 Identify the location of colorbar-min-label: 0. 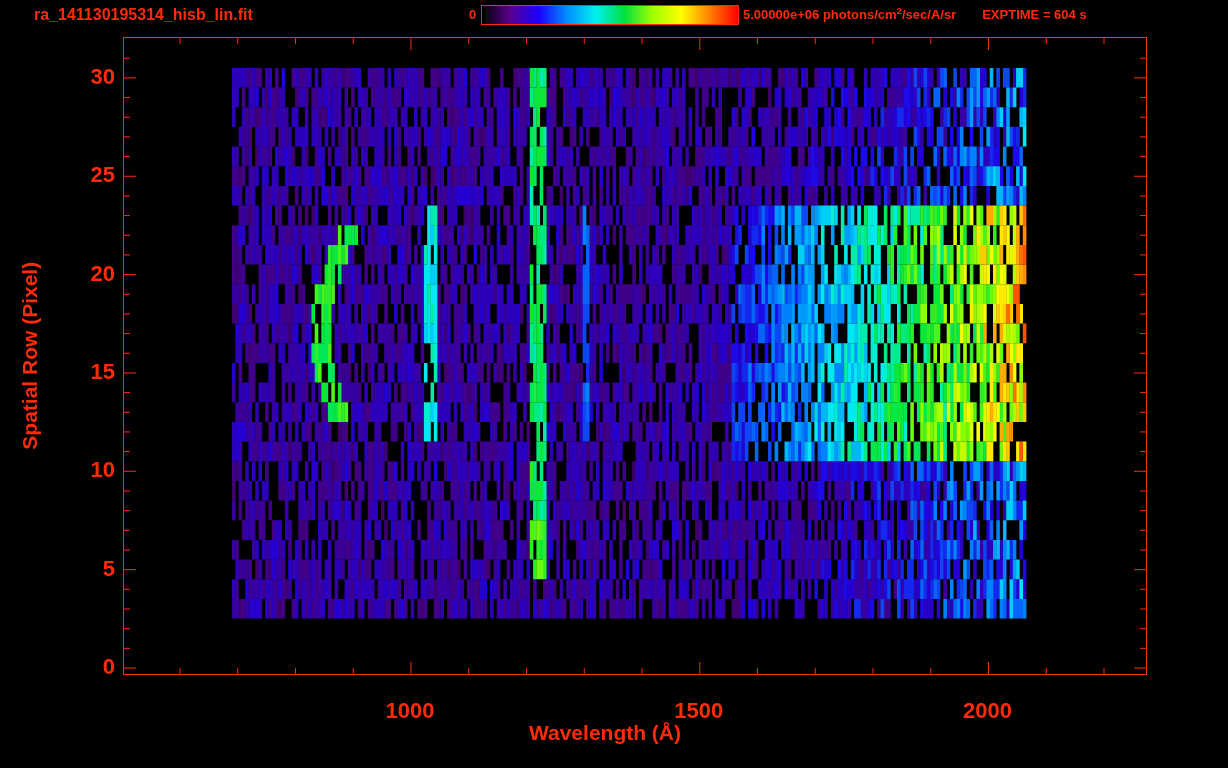
(473, 15).